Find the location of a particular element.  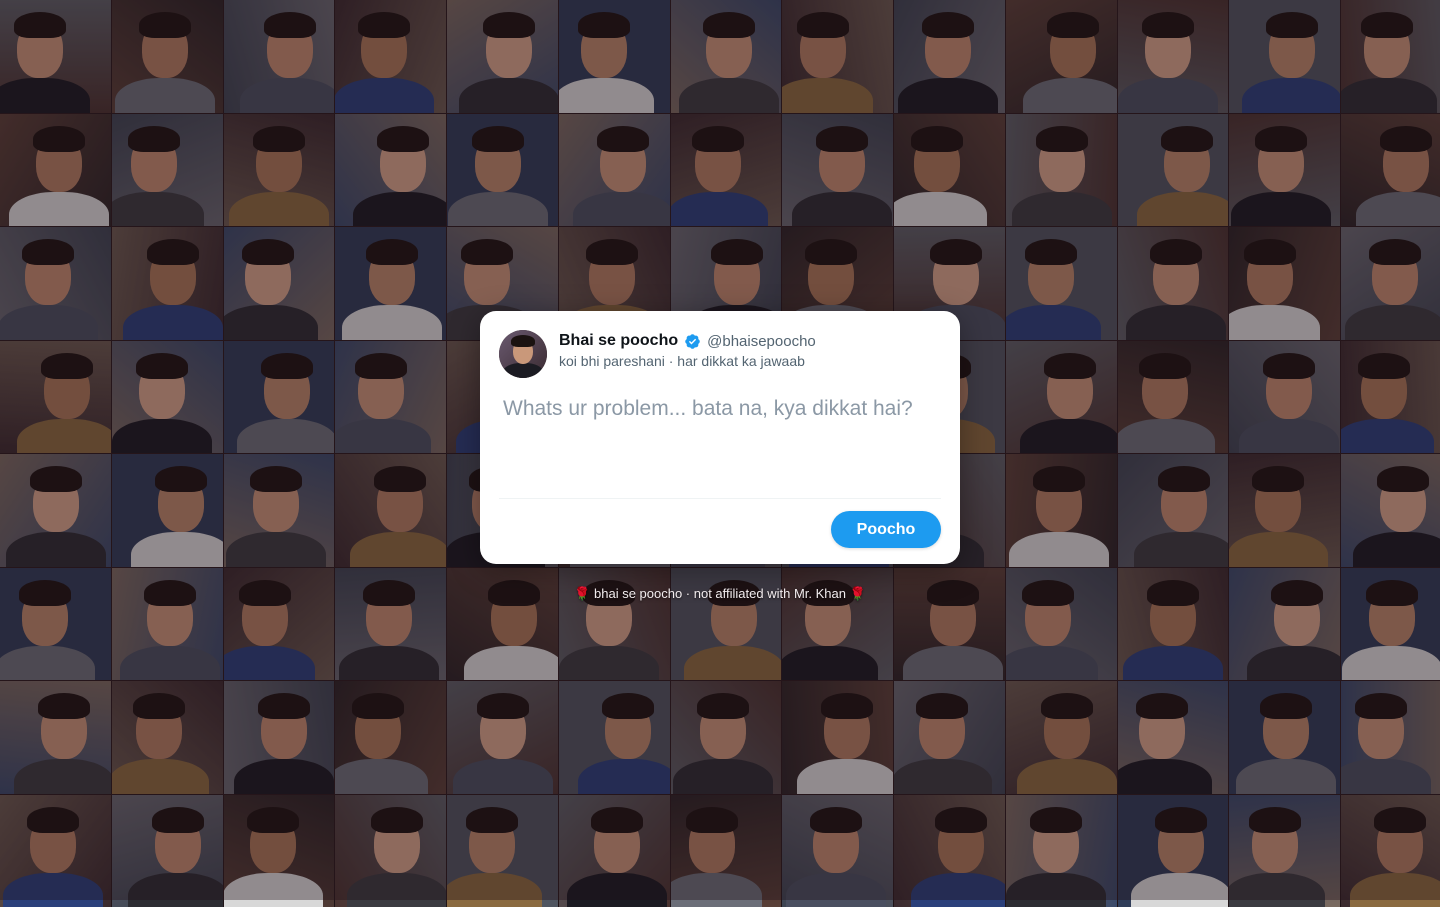

profile-name-row: Bhai se poocho @bhaisepoocho is located at coordinates (687, 341).